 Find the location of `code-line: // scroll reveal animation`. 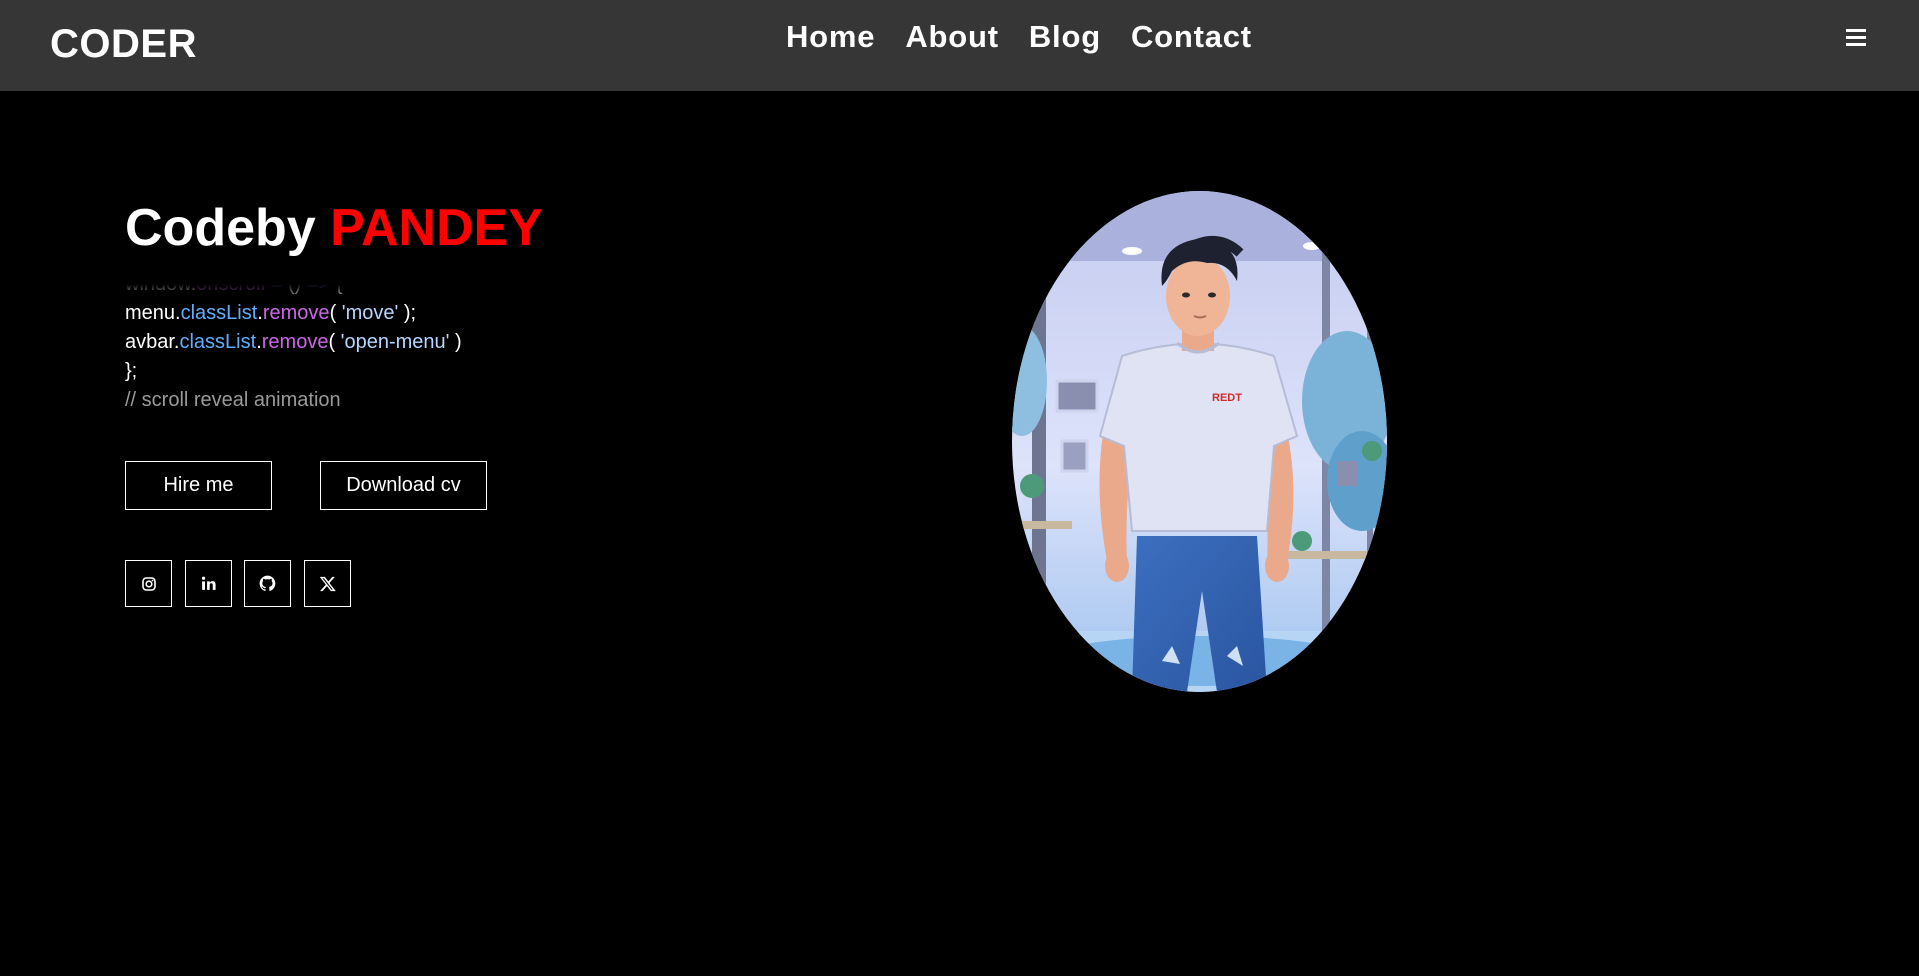

code-line: // scroll reveal animation is located at coordinates (405, 400).